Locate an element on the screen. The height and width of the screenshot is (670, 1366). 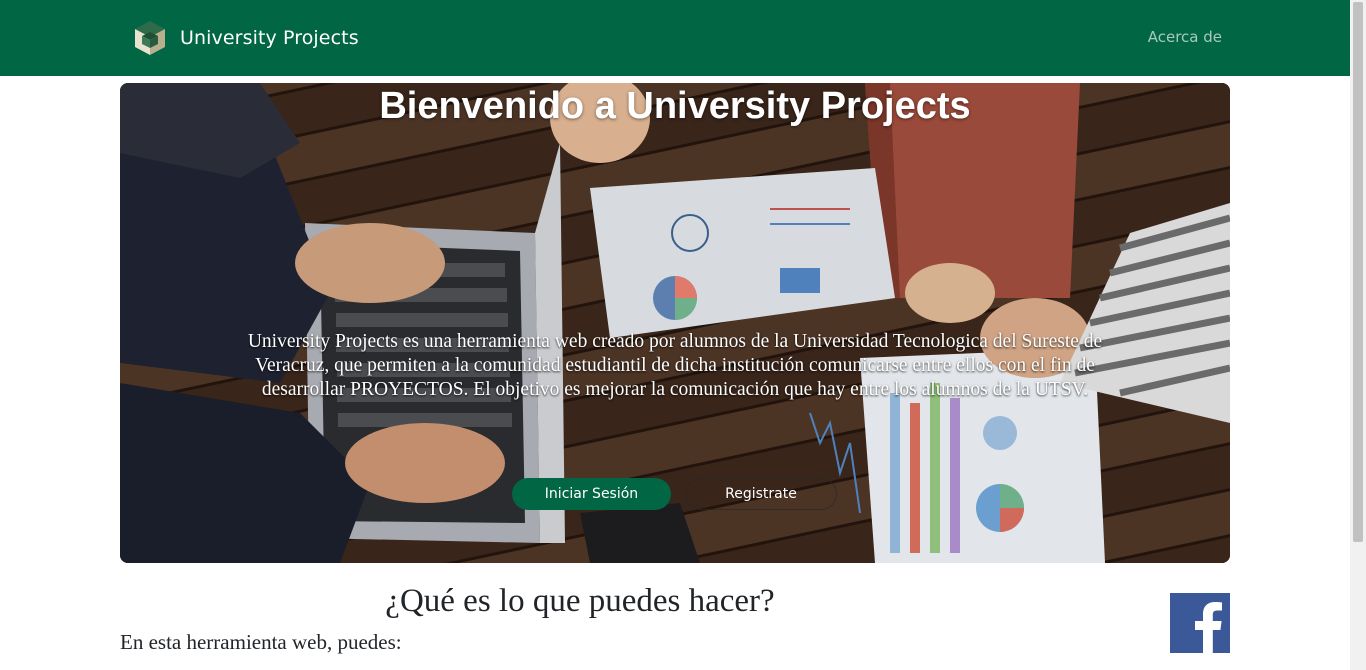
brand-name: University Projects is located at coordinates (269, 38).